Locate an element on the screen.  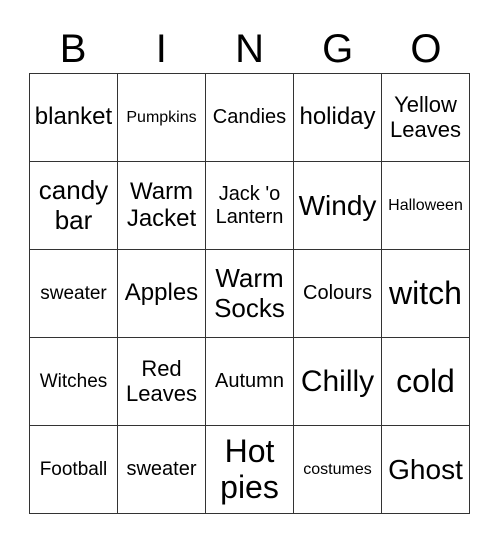
grid-row: Football sweater Hot pies costumes Ghost is located at coordinates (249, 469).